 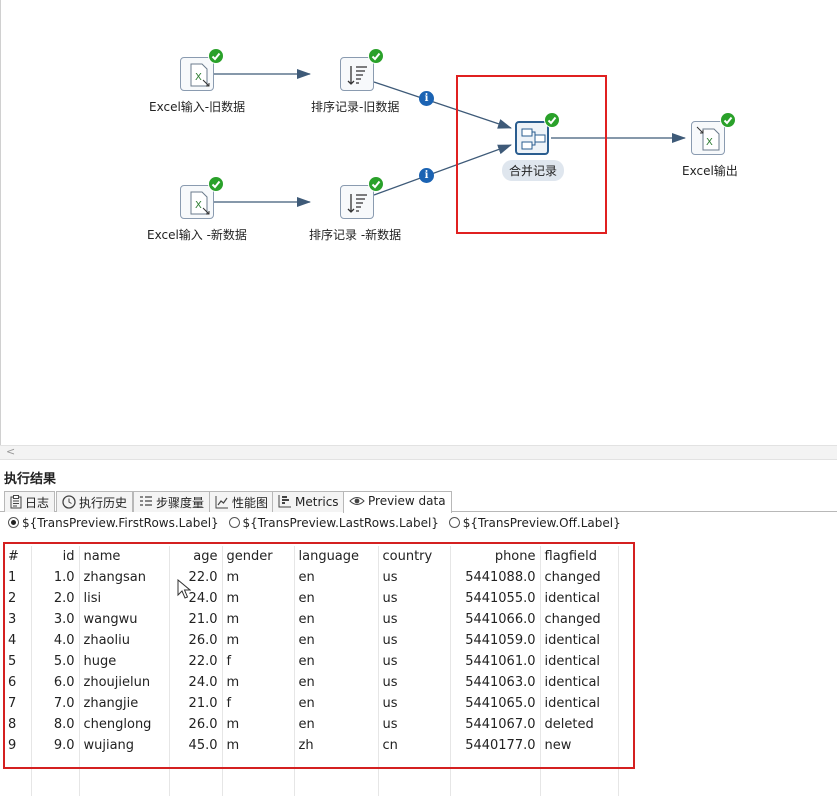 What do you see at coordinates (197, 235) in the screenshot?
I see `step-label: Excel输入 -新数据` at bounding box center [197, 235].